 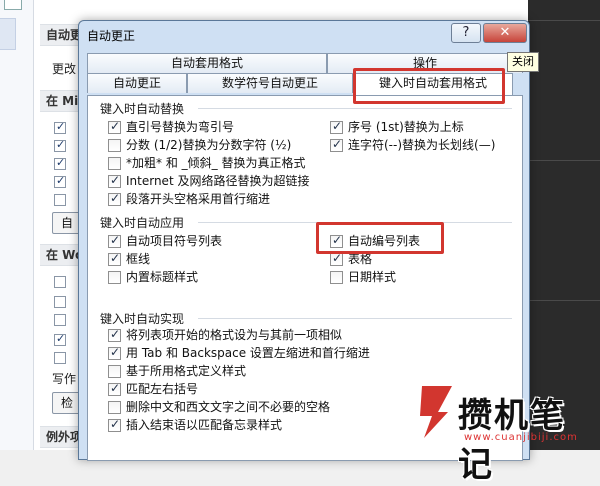 I want to click on document-icon, so click(x=13, y=5).